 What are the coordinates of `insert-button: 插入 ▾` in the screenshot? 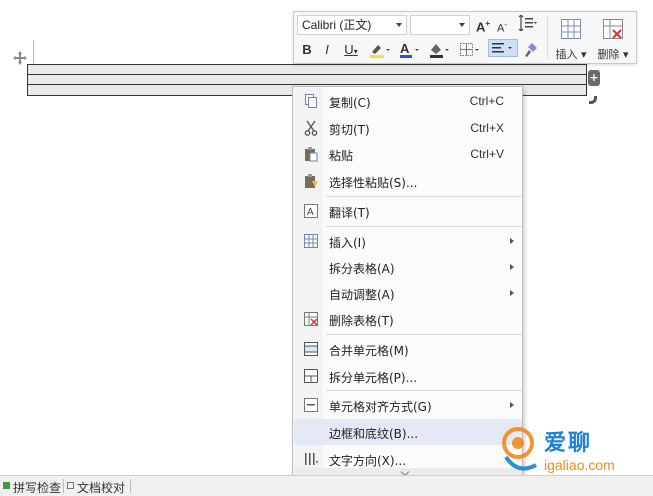 It's located at (571, 38).